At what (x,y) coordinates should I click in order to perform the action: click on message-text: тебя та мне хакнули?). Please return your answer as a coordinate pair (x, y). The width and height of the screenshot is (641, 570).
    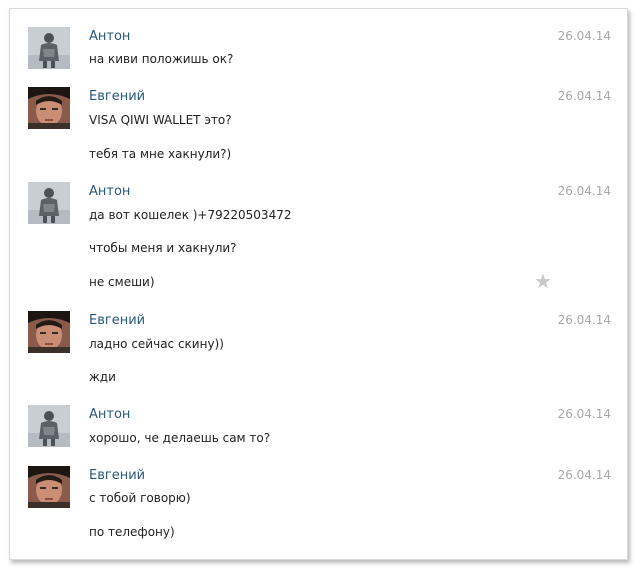
    Looking at the image, I should click on (160, 154).